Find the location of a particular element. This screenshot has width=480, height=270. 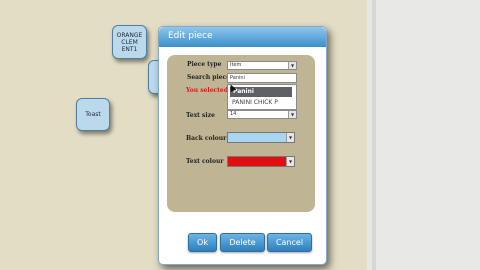

tile-text-line: Toast is located at coordinates (93, 114).